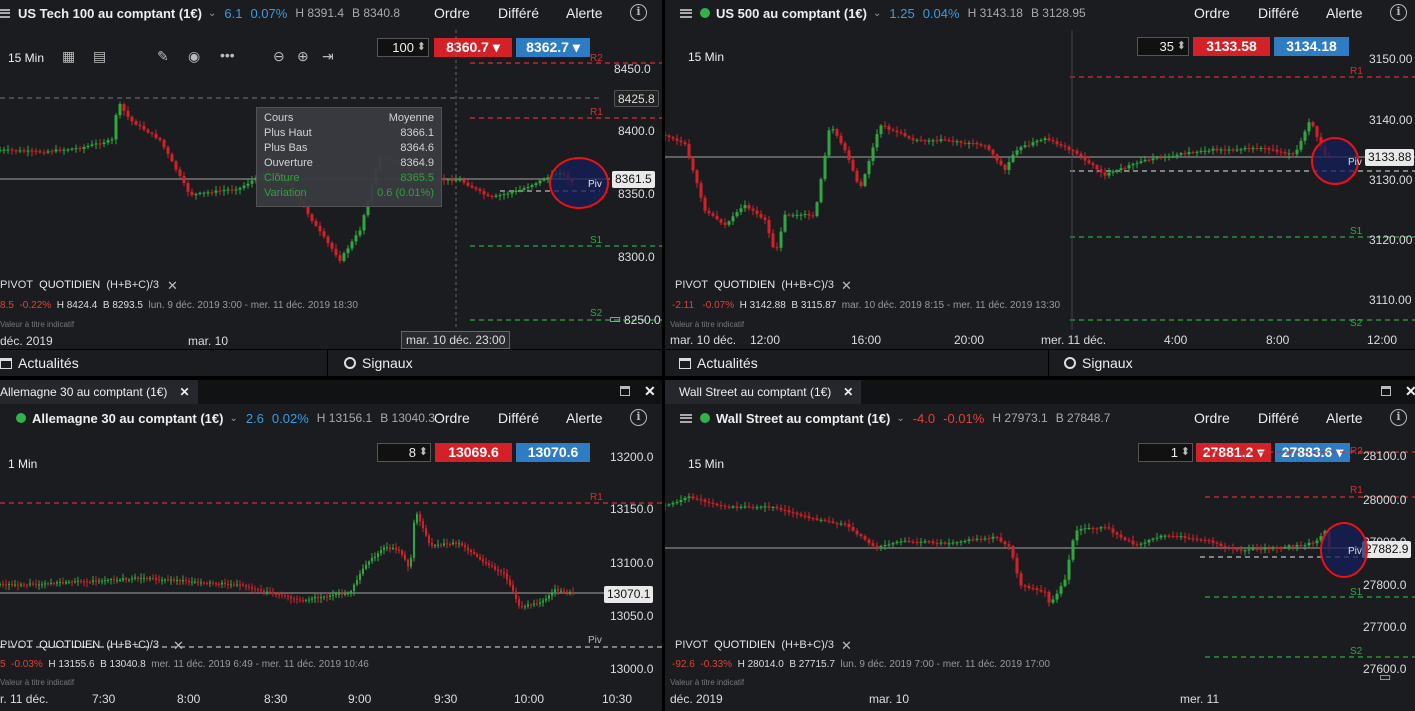 The image size is (1415, 711). Describe the element at coordinates (127, 418) in the screenshot. I see `instrument-name: Allemagne 30 au comptant (1€)` at that location.